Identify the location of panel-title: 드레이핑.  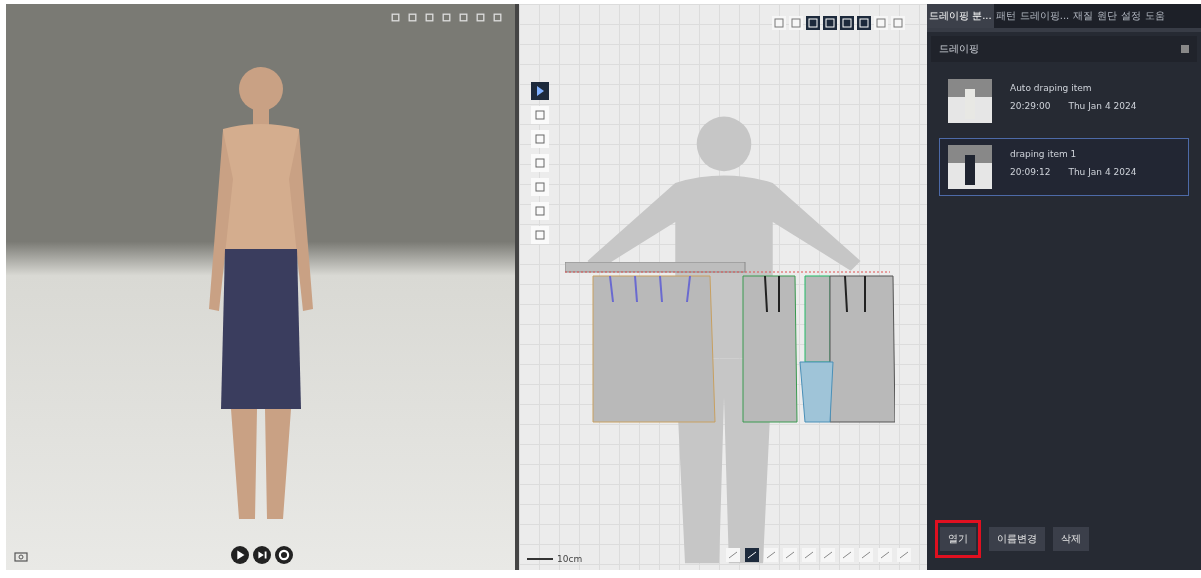
(959, 49).